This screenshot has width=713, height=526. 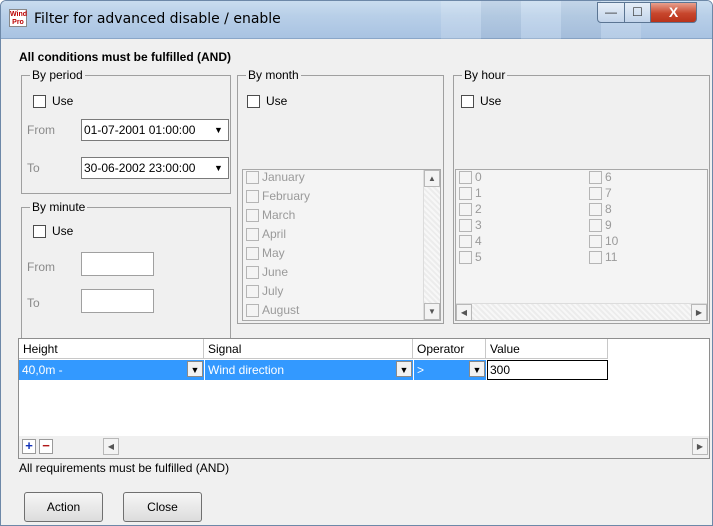 I want to click on period-to-combo: 30-06-2002 23:00:00 ▼, so click(x=155, y=168).